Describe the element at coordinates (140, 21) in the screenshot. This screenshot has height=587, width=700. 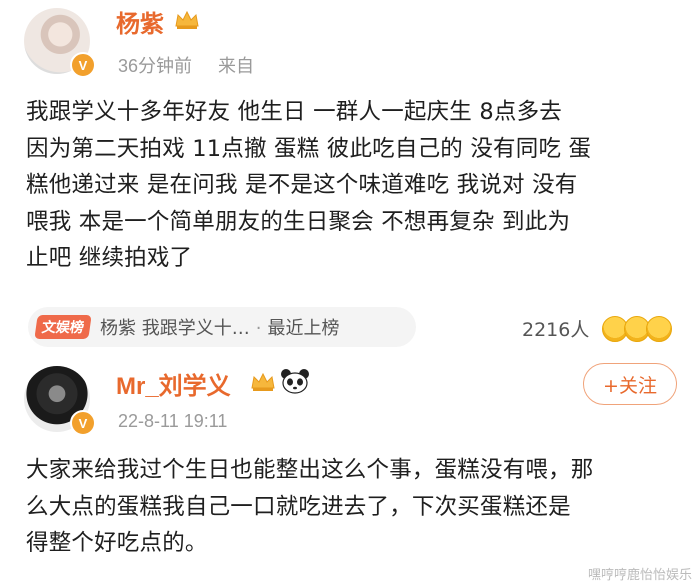
I see `author-name: 杨紫` at that location.